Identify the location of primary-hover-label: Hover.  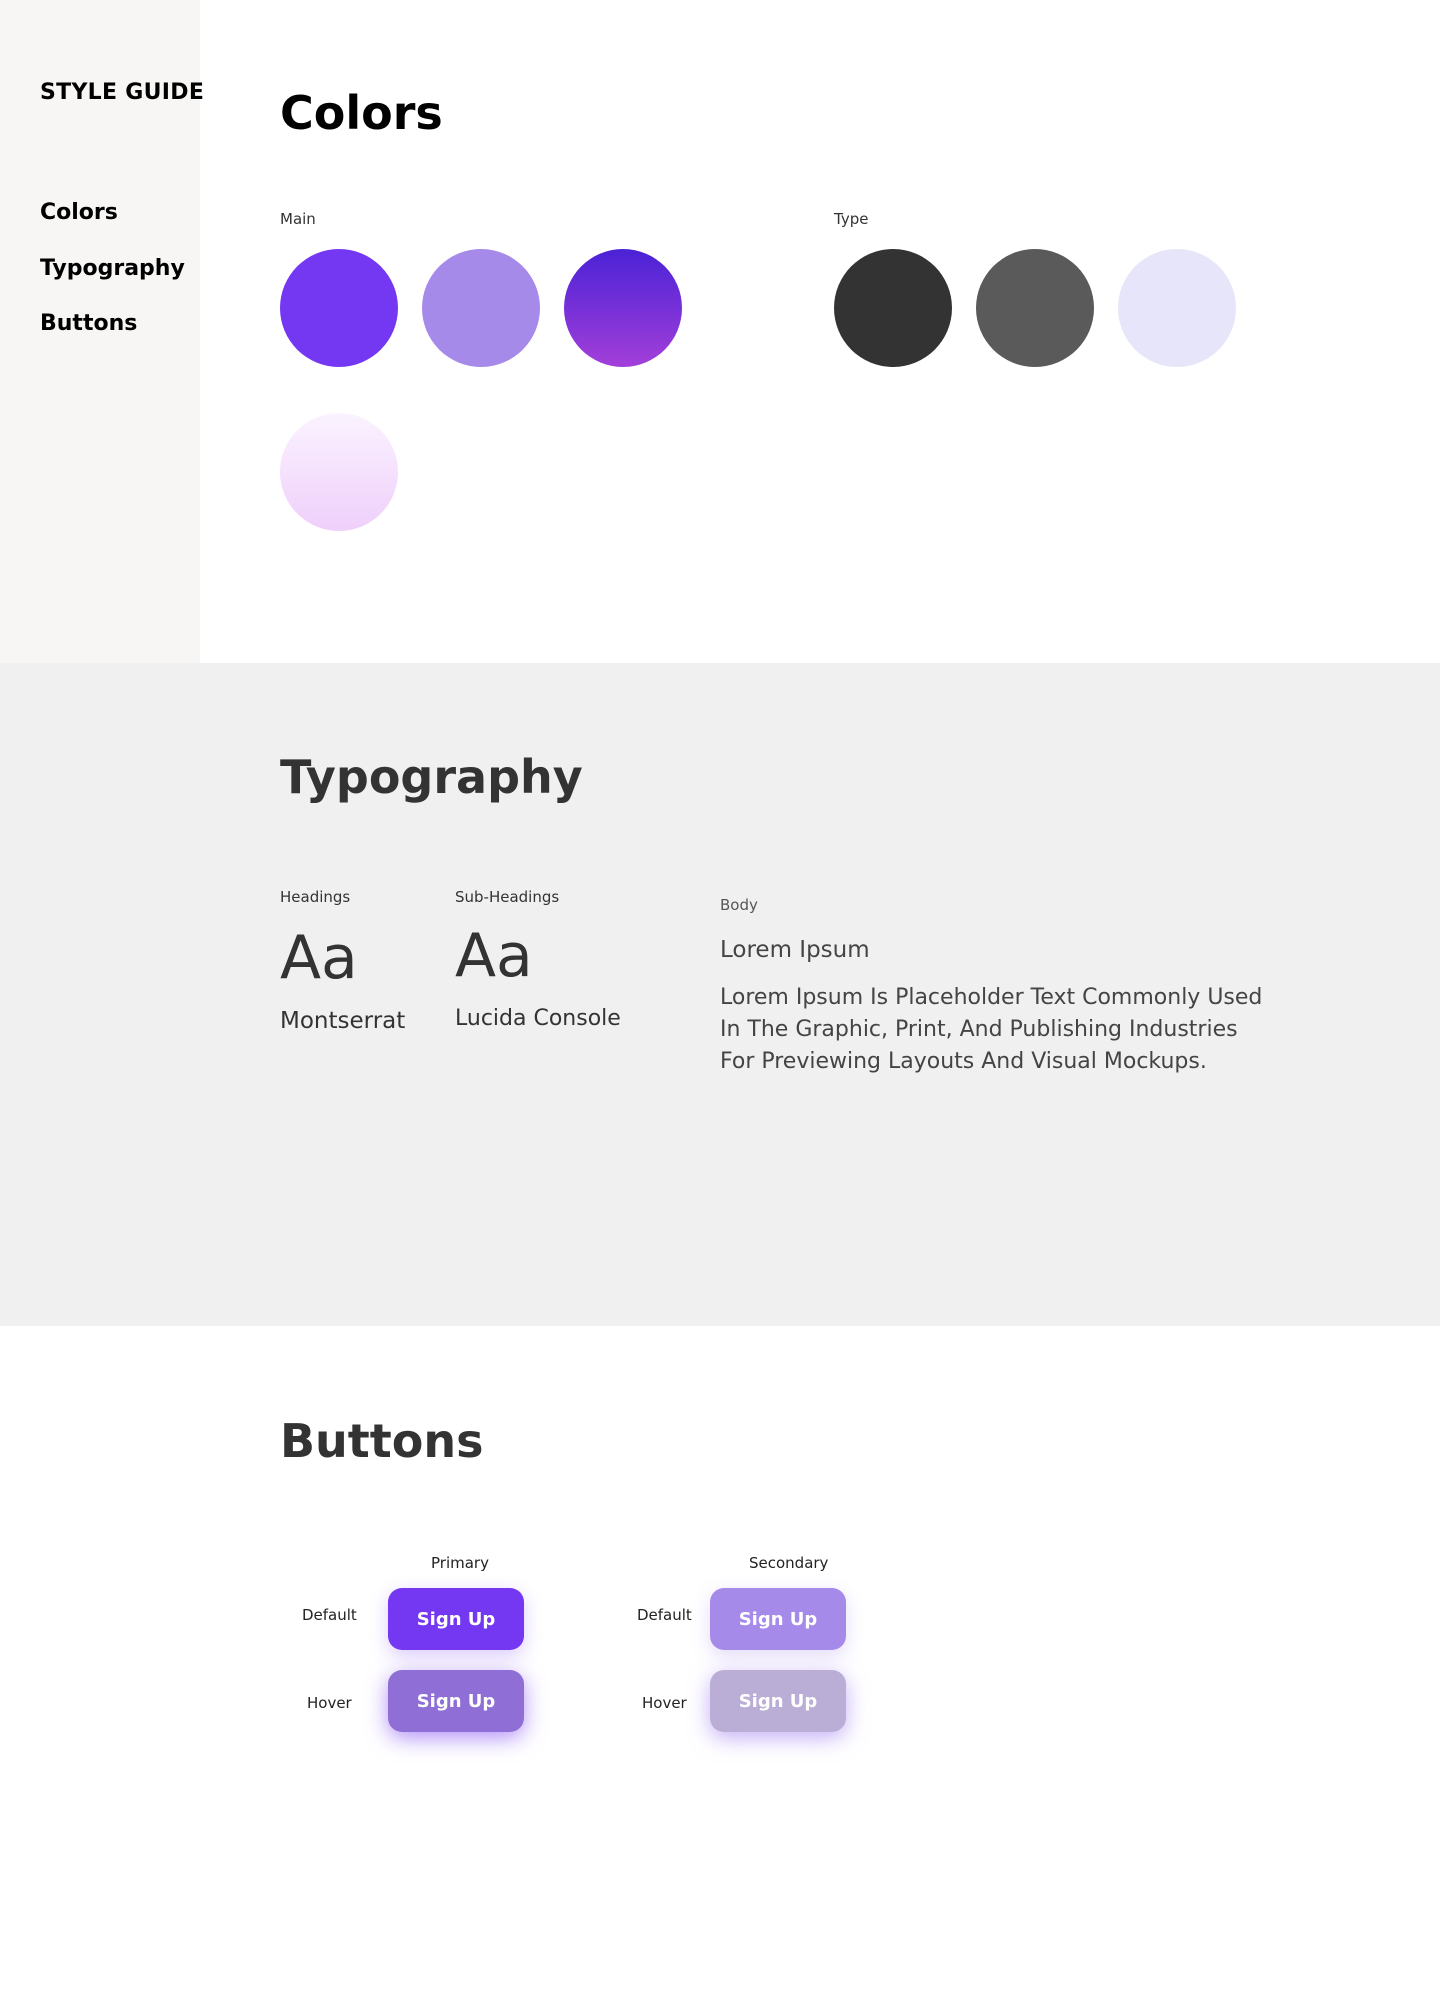
(329, 1703).